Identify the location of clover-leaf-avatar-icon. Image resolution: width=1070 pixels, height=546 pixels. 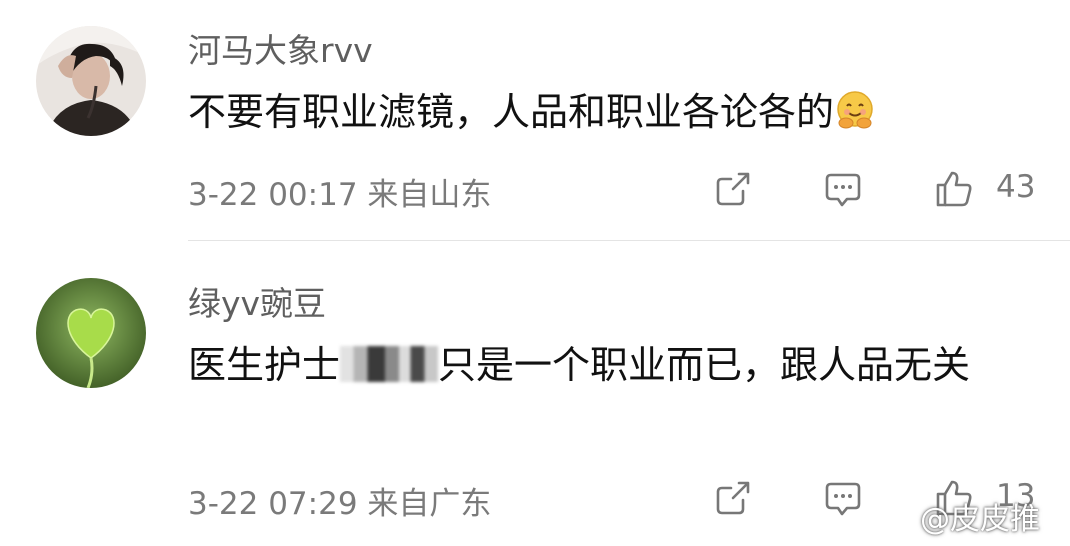
(91, 333).